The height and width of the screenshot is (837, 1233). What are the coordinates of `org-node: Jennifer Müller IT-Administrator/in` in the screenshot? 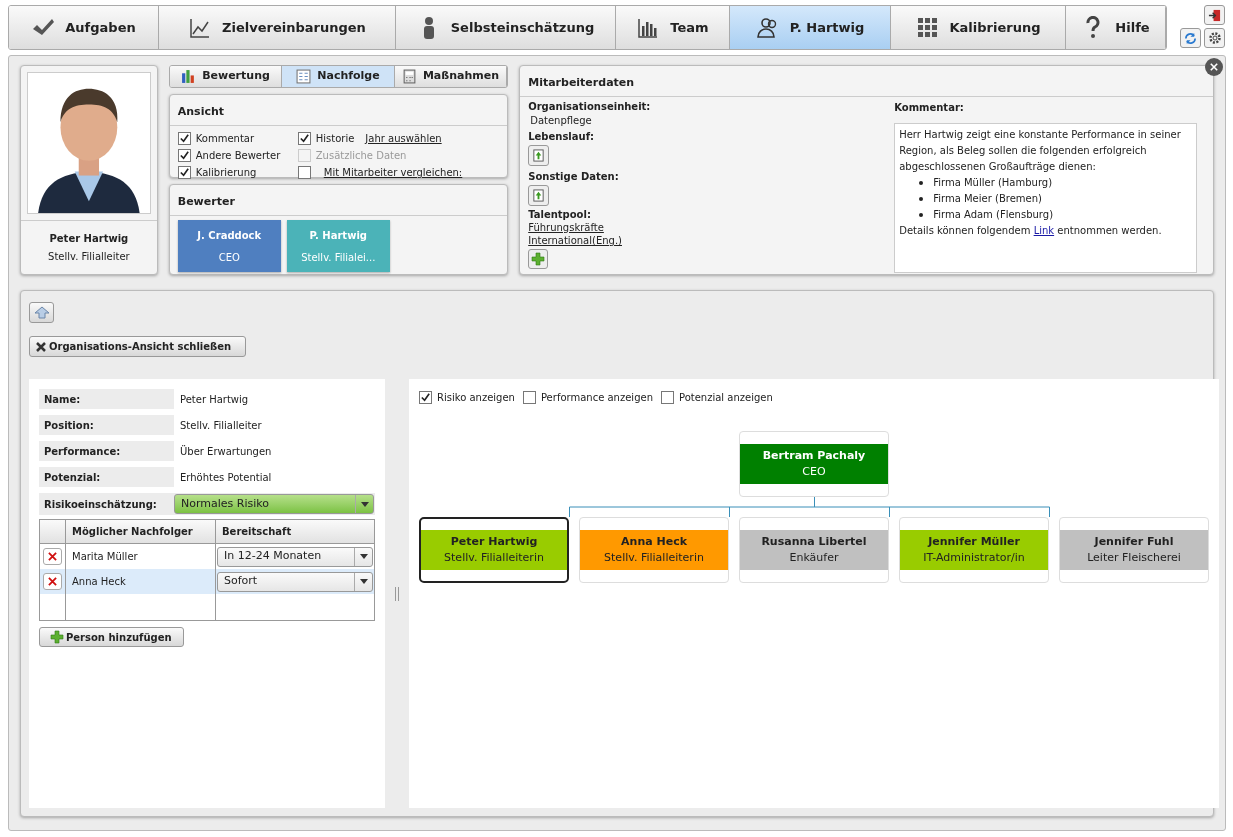 It's located at (974, 550).